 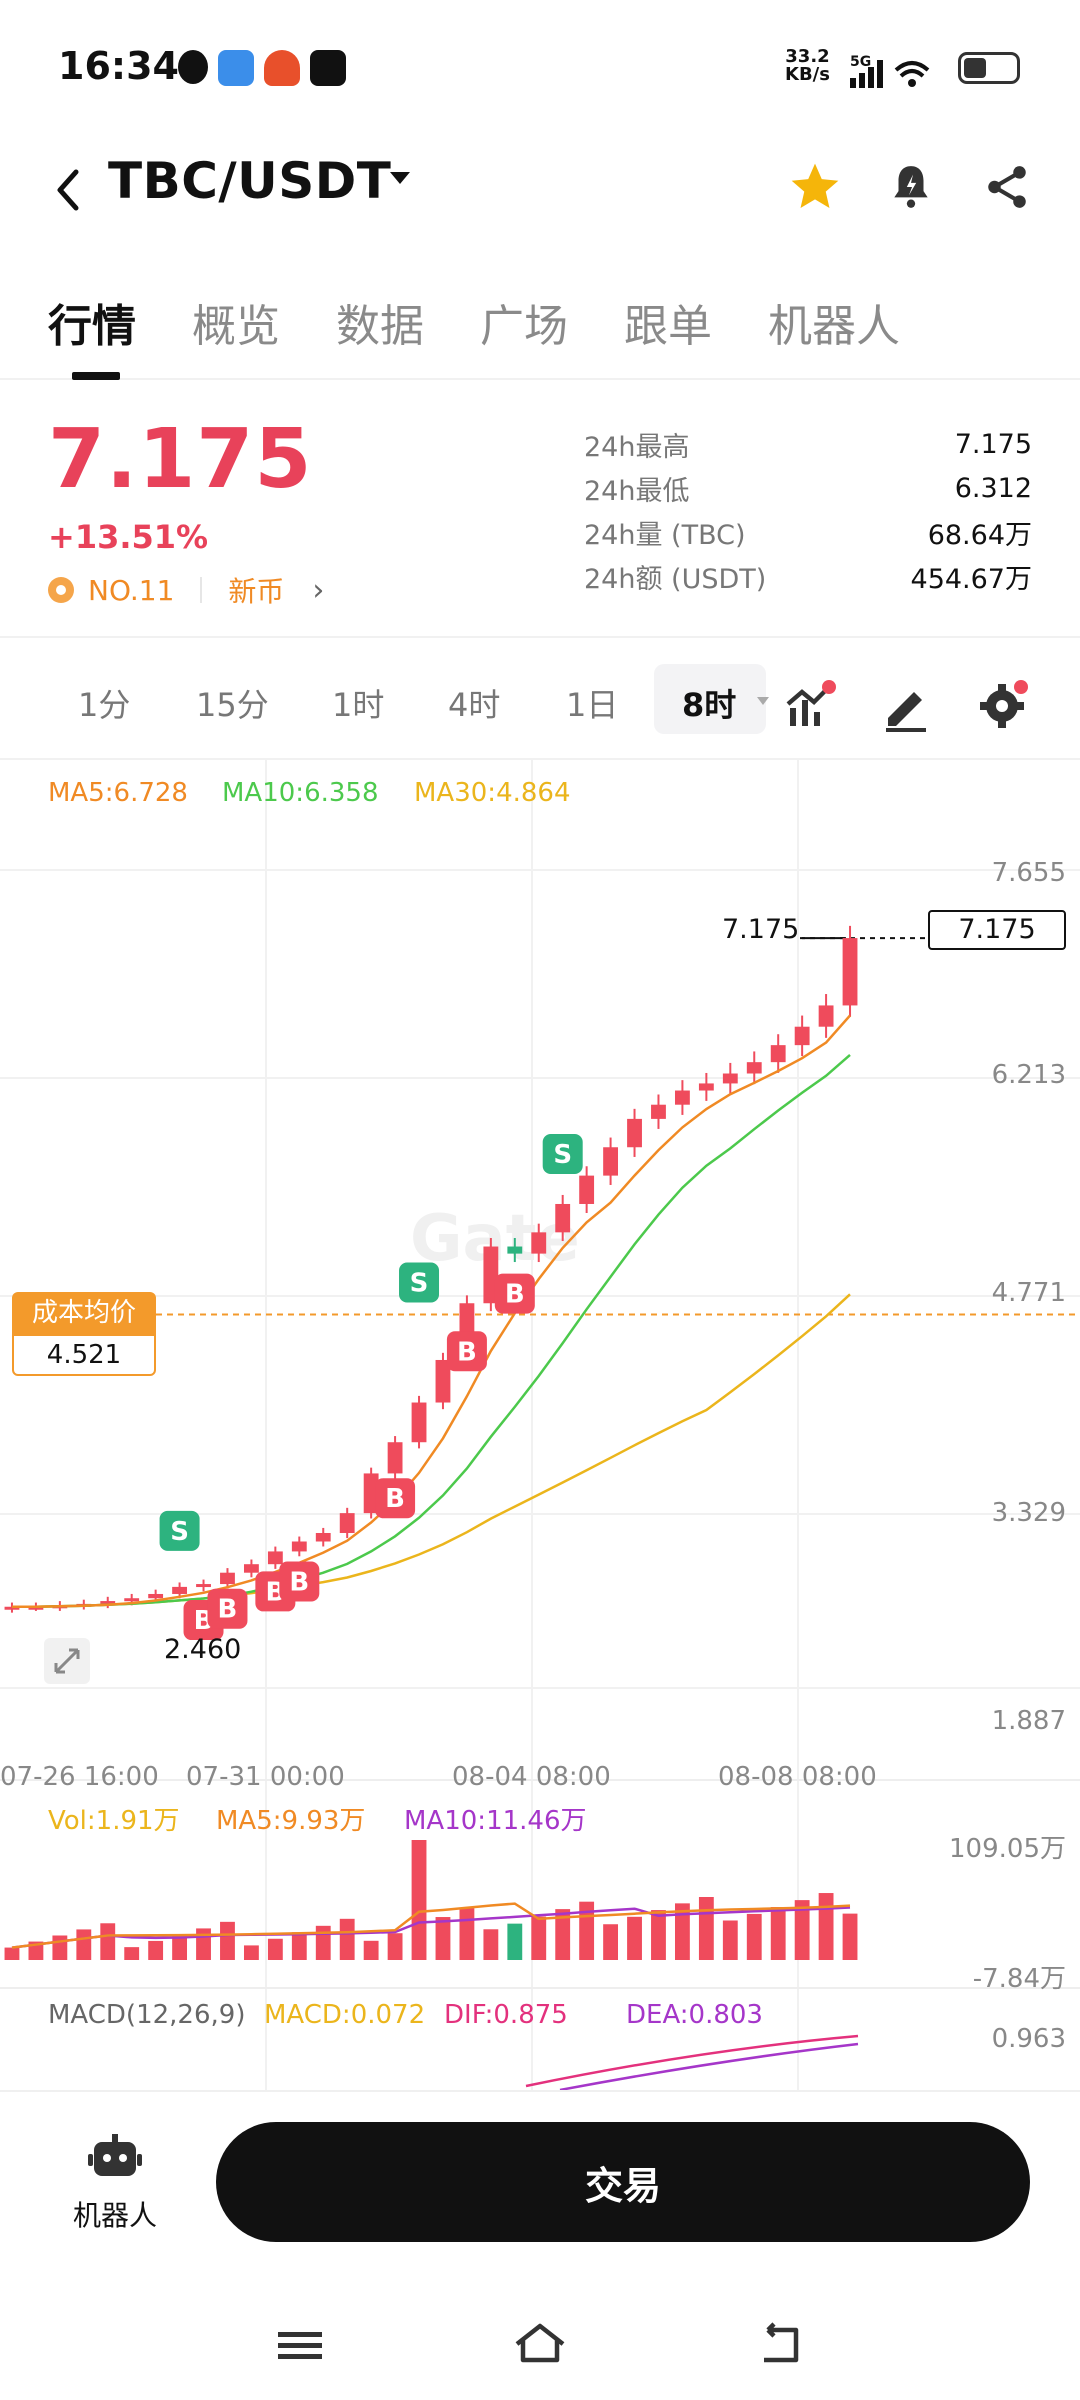 What do you see at coordinates (1007, 187) in the screenshot?
I see `share-icon` at bounding box center [1007, 187].